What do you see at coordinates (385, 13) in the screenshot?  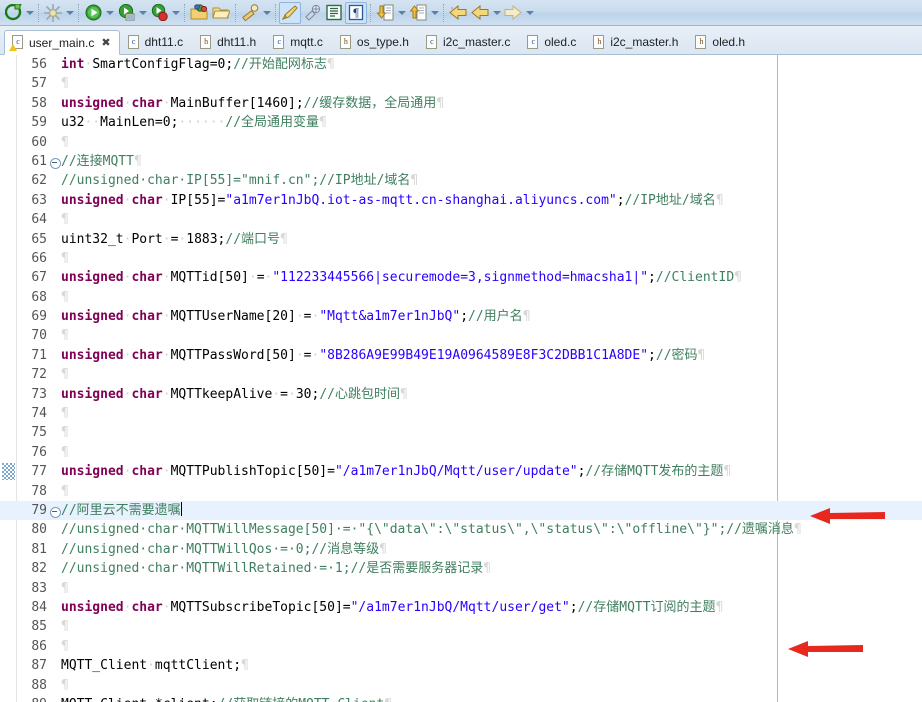 I see `import-icon` at bounding box center [385, 13].